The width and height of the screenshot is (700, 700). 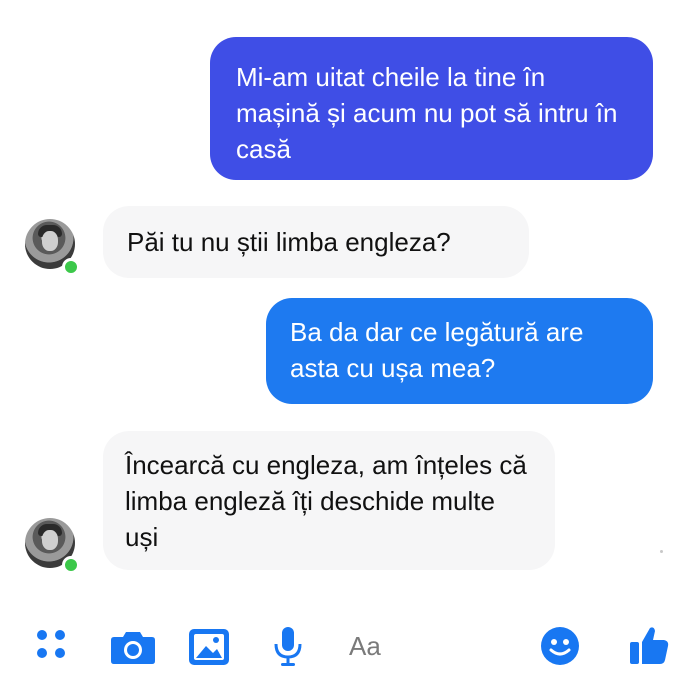 What do you see at coordinates (560, 646) in the screenshot?
I see `emoji-icon` at bounding box center [560, 646].